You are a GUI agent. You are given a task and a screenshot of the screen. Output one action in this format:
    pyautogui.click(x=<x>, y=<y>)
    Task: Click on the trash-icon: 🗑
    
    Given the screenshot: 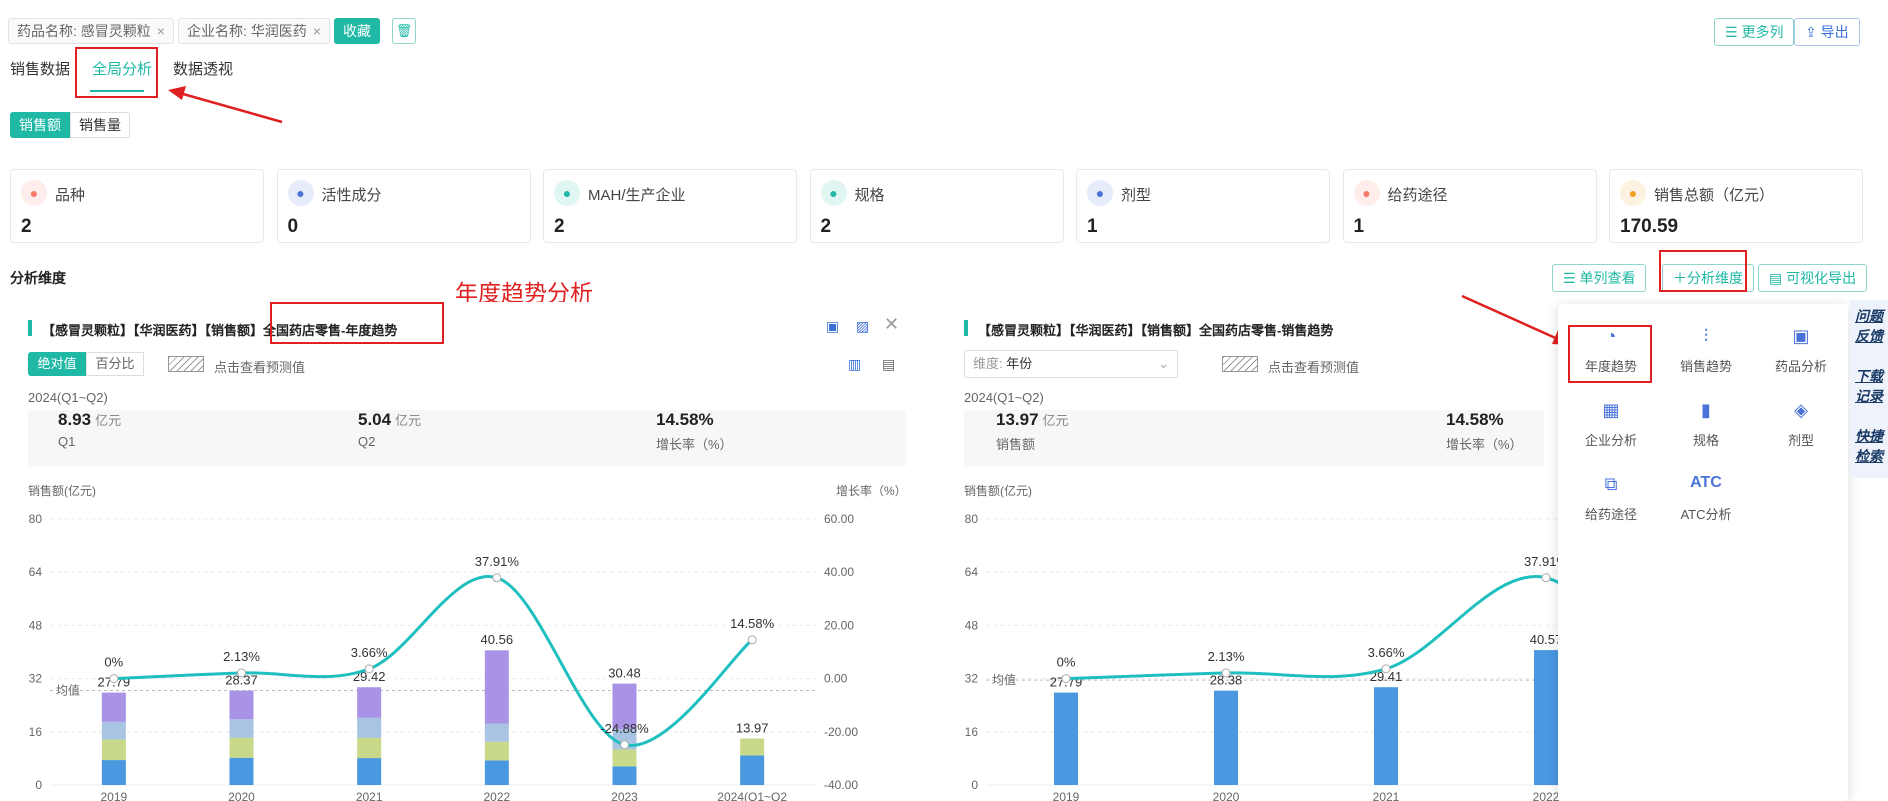 What is the action you would take?
    pyautogui.click(x=404, y=31)
    